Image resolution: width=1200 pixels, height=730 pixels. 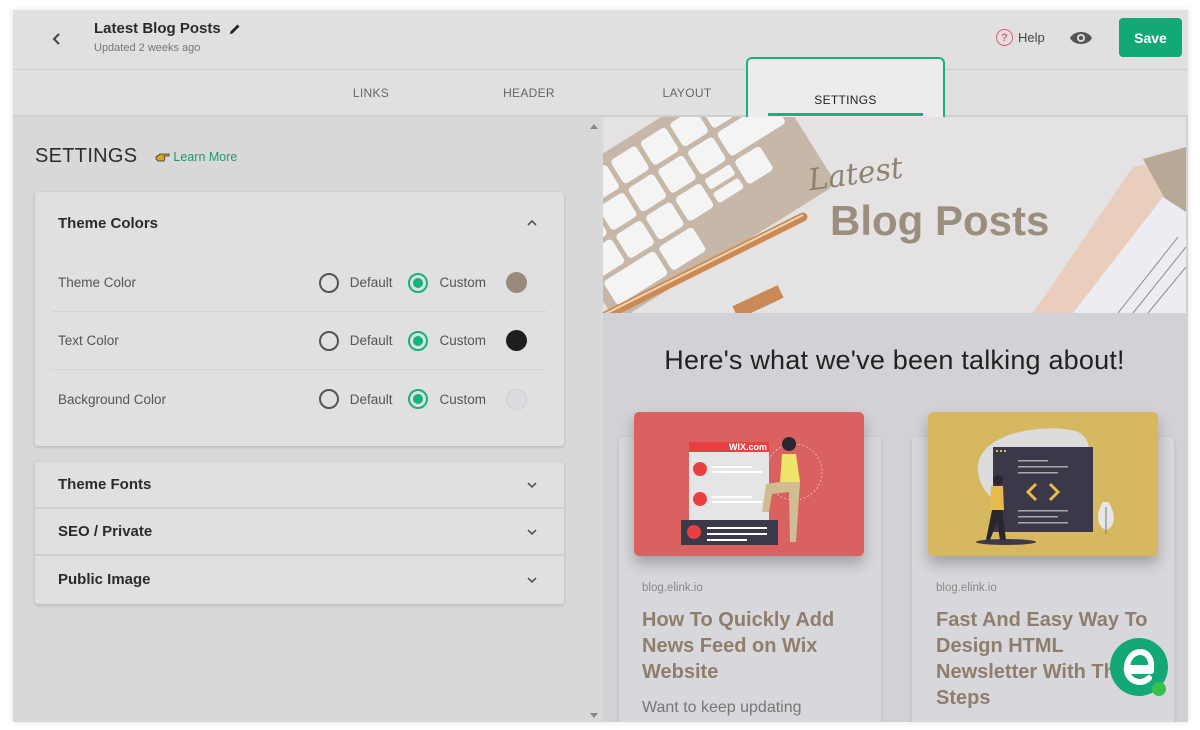 I want to click on chevron-left-icon, so click(x=56, y=39).